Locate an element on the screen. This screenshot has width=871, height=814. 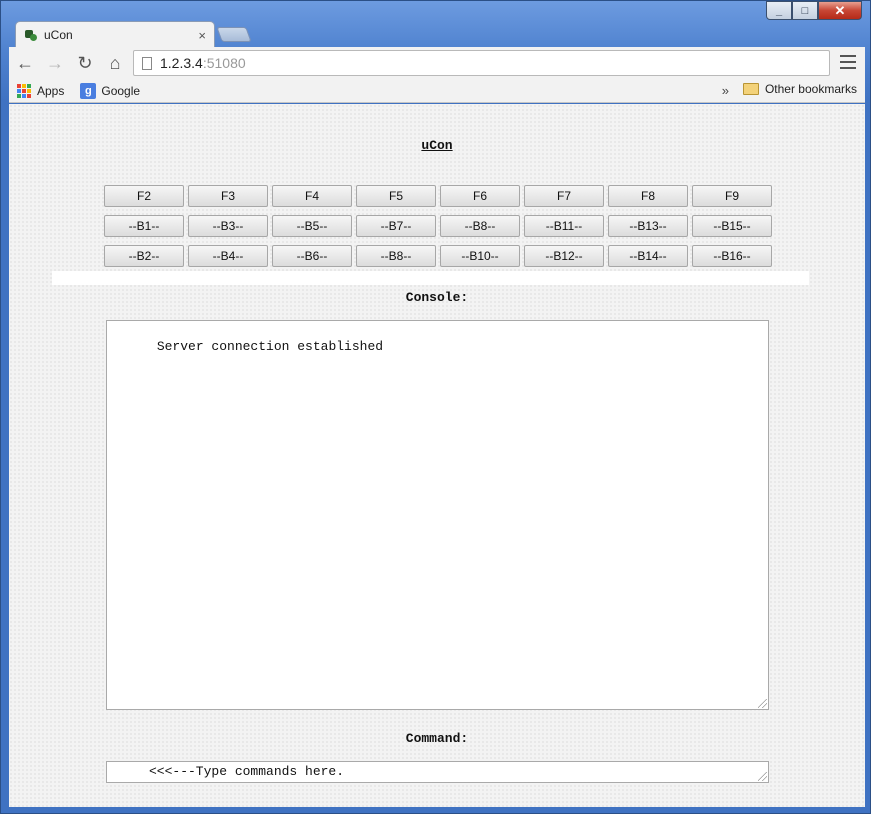
home-icon: ⌂ is located at coordinates (115, 63).